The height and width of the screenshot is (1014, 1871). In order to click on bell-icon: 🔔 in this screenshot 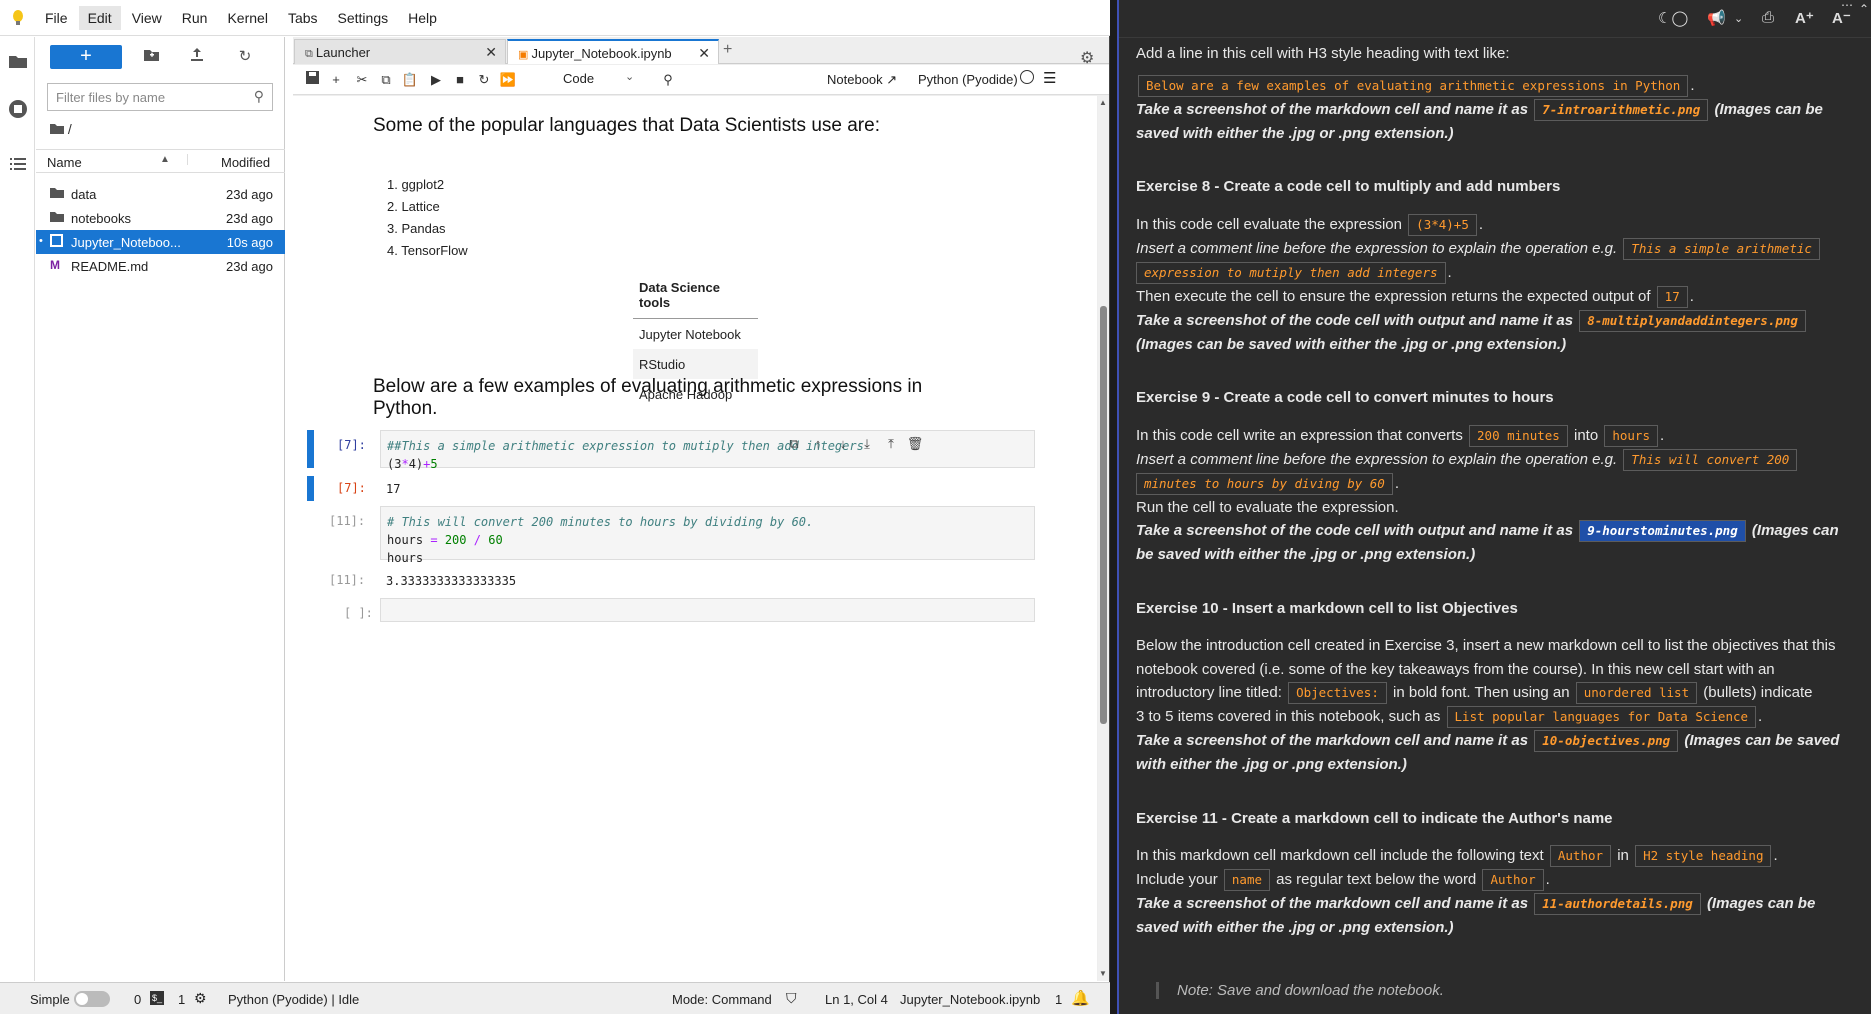, I will do `click(1080, 998)`.